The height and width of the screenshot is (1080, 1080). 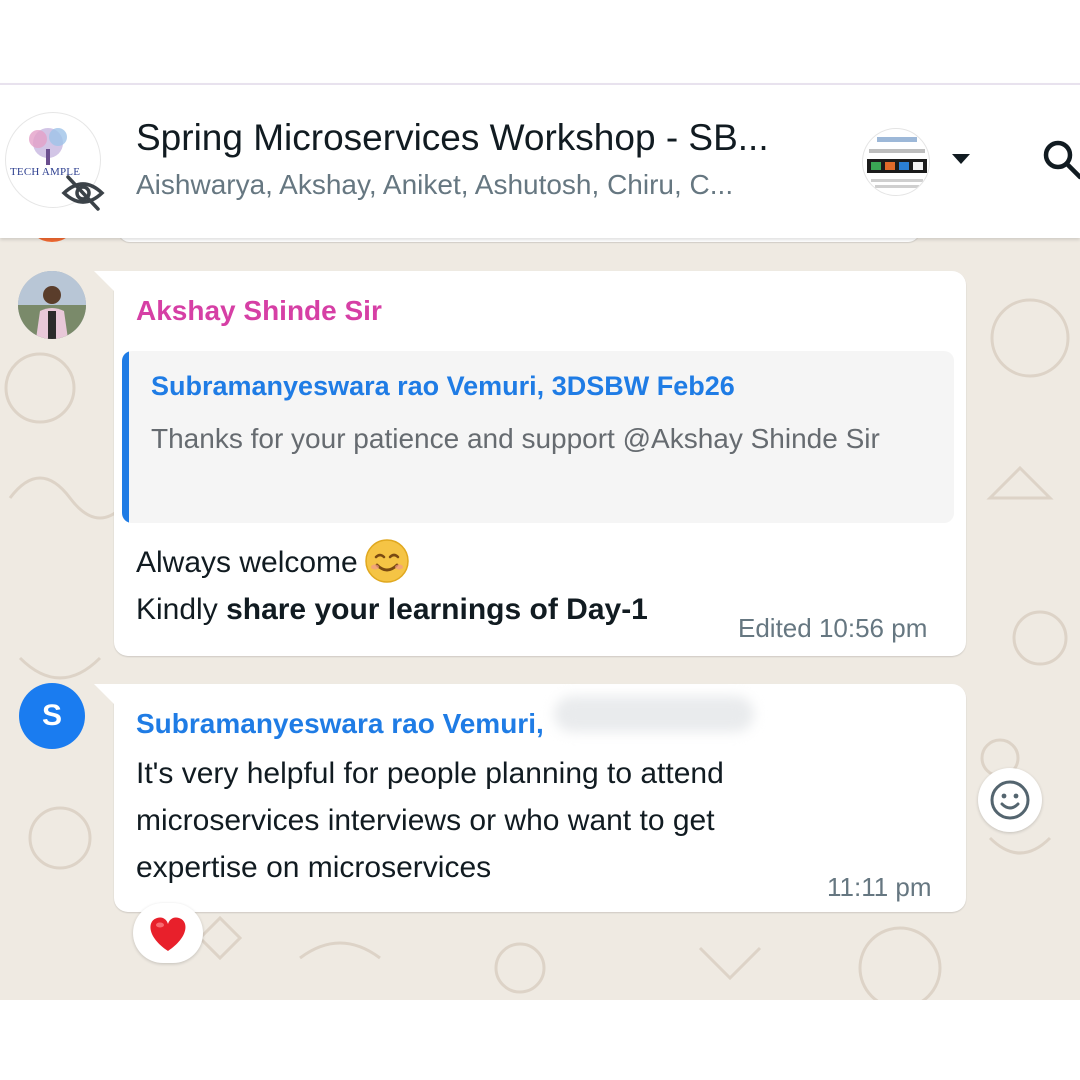 I want to click on message-line: expertise on microservices, so click(x=314, y=867).